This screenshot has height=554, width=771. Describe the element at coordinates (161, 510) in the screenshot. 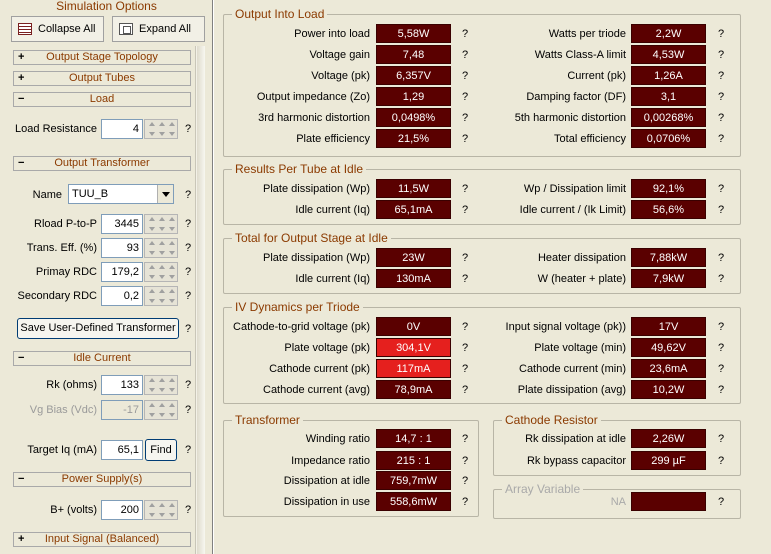

I see `bplus-spinner` at that location.